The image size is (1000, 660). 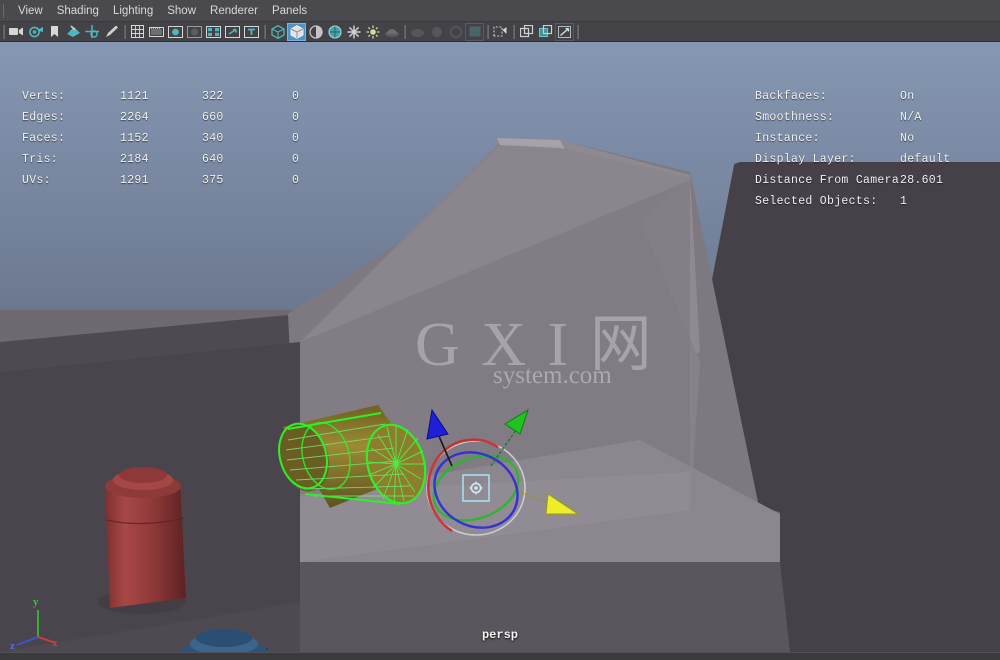 What do you see at coordinates (194, 32) in the screenshot?
I see `gate-mask-icon` at bounding box center [194, 32].